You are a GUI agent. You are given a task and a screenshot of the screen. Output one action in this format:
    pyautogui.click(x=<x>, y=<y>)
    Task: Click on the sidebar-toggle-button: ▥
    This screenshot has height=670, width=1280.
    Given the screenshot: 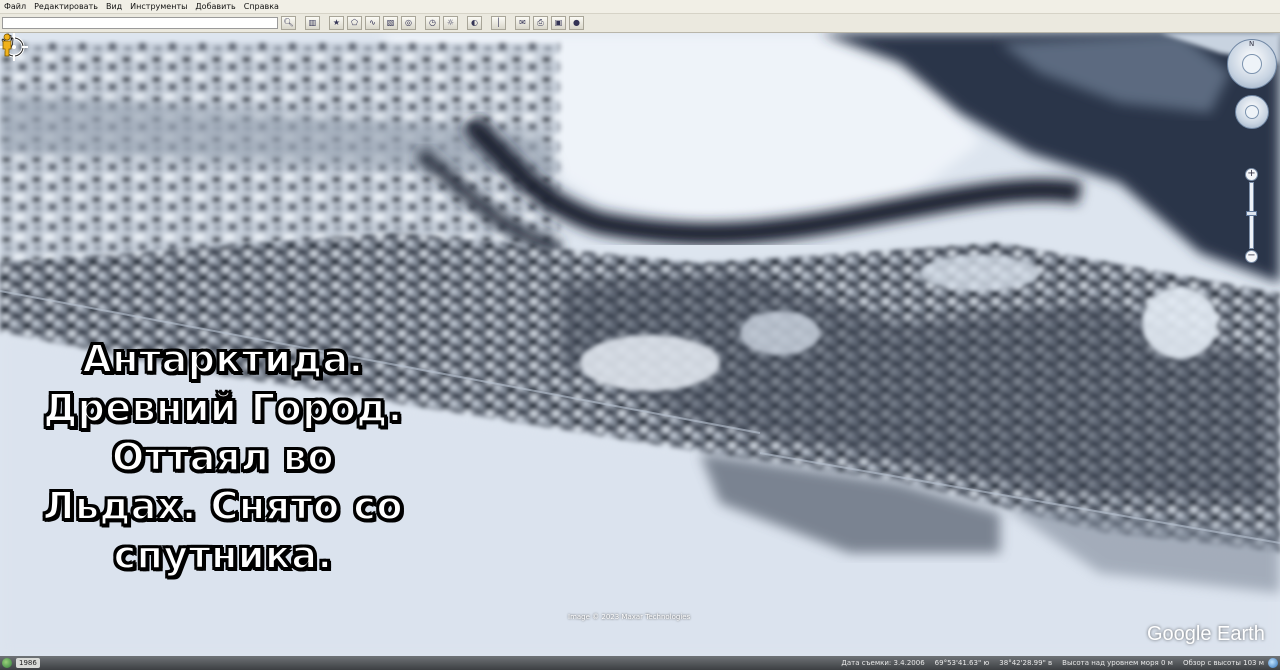 What is the action you would take?
    pyautogui.click(x=312, y=23)
    